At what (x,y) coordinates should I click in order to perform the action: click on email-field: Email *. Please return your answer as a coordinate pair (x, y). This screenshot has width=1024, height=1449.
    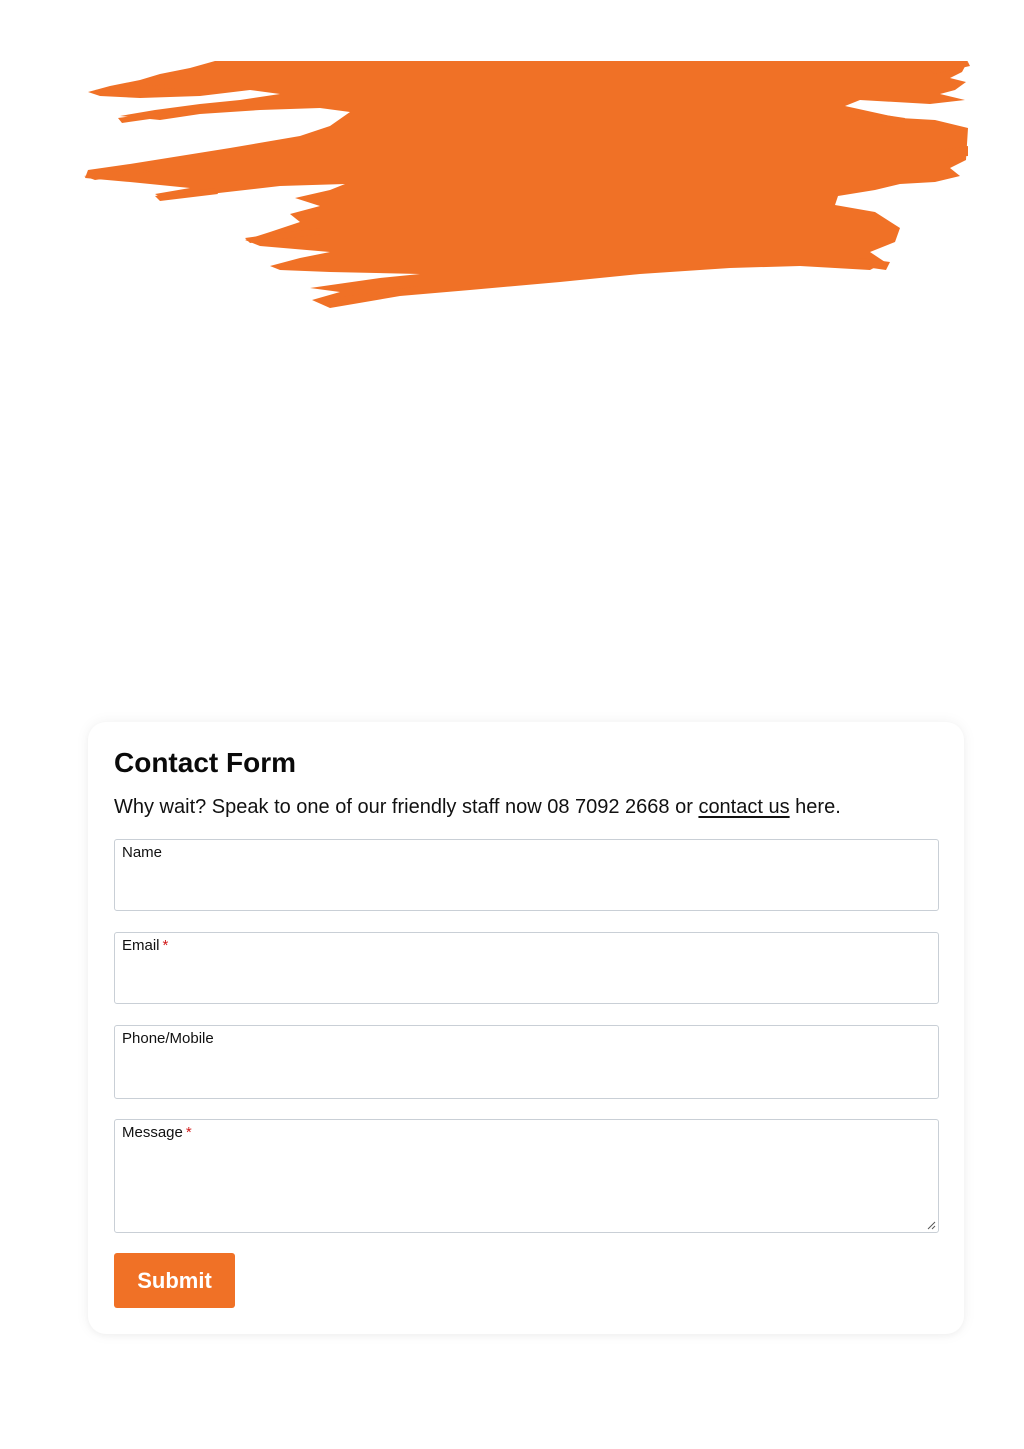
    Looking at the image, I should click on (526, 968).